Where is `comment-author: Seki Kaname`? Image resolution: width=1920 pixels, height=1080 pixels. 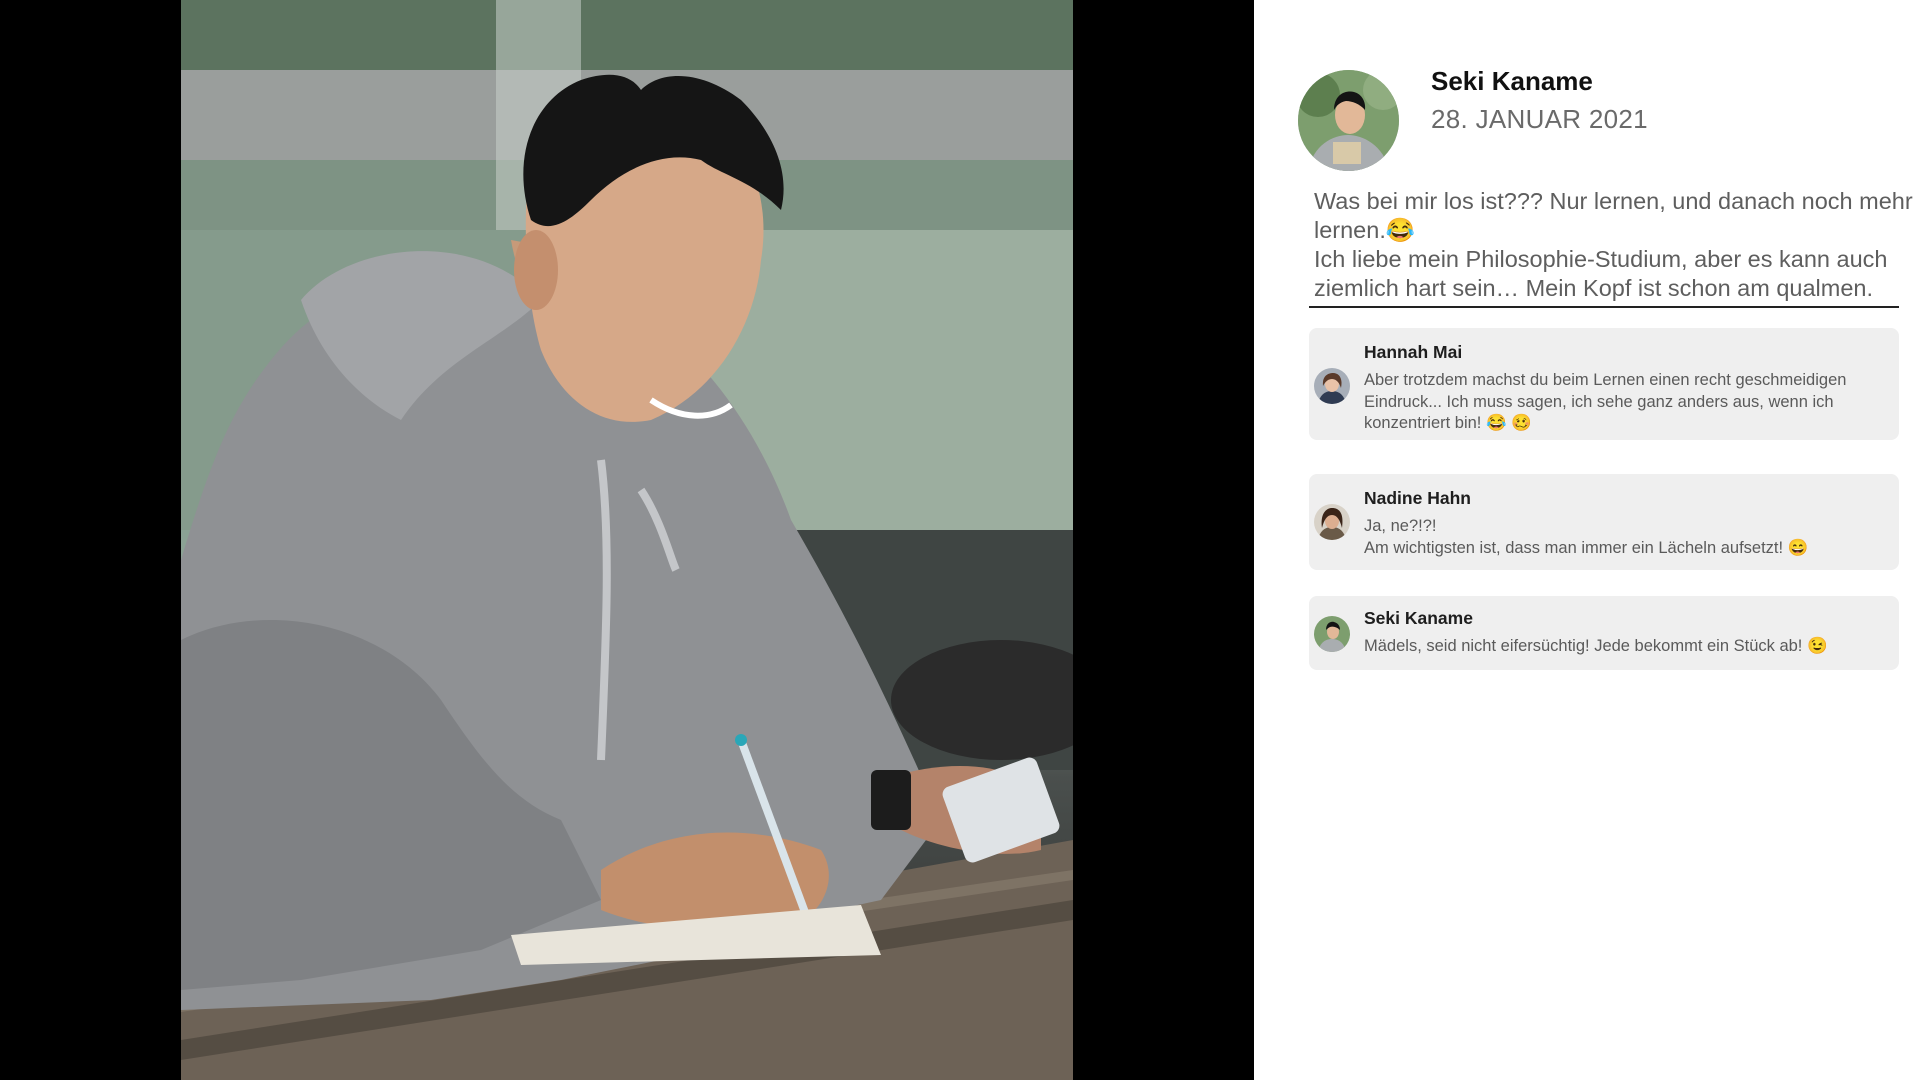 comment-author: Seki Kaname is located at coordinates (1418, 618).